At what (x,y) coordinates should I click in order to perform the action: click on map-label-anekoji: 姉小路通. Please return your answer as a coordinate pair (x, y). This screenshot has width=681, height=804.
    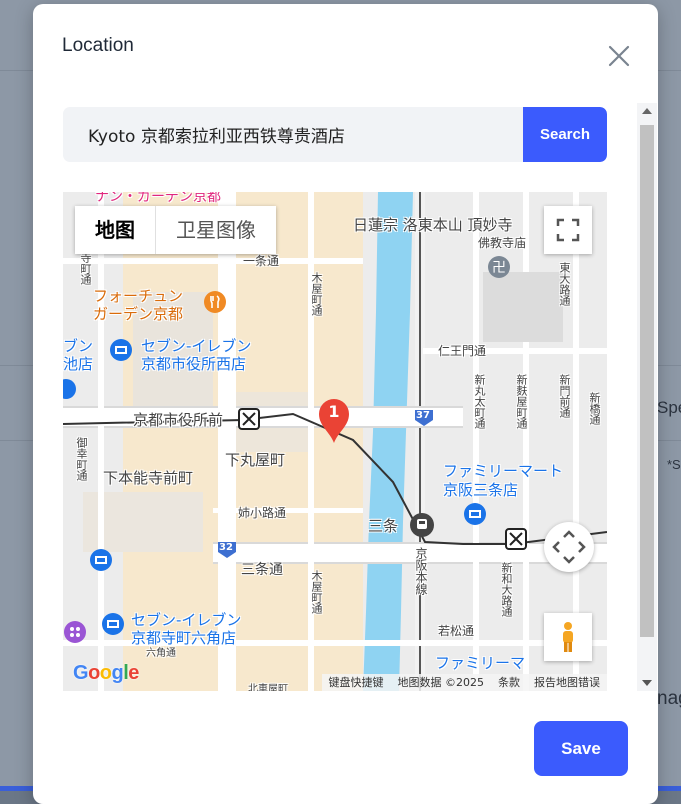
    Looking at the image, I should click on (262, 513).